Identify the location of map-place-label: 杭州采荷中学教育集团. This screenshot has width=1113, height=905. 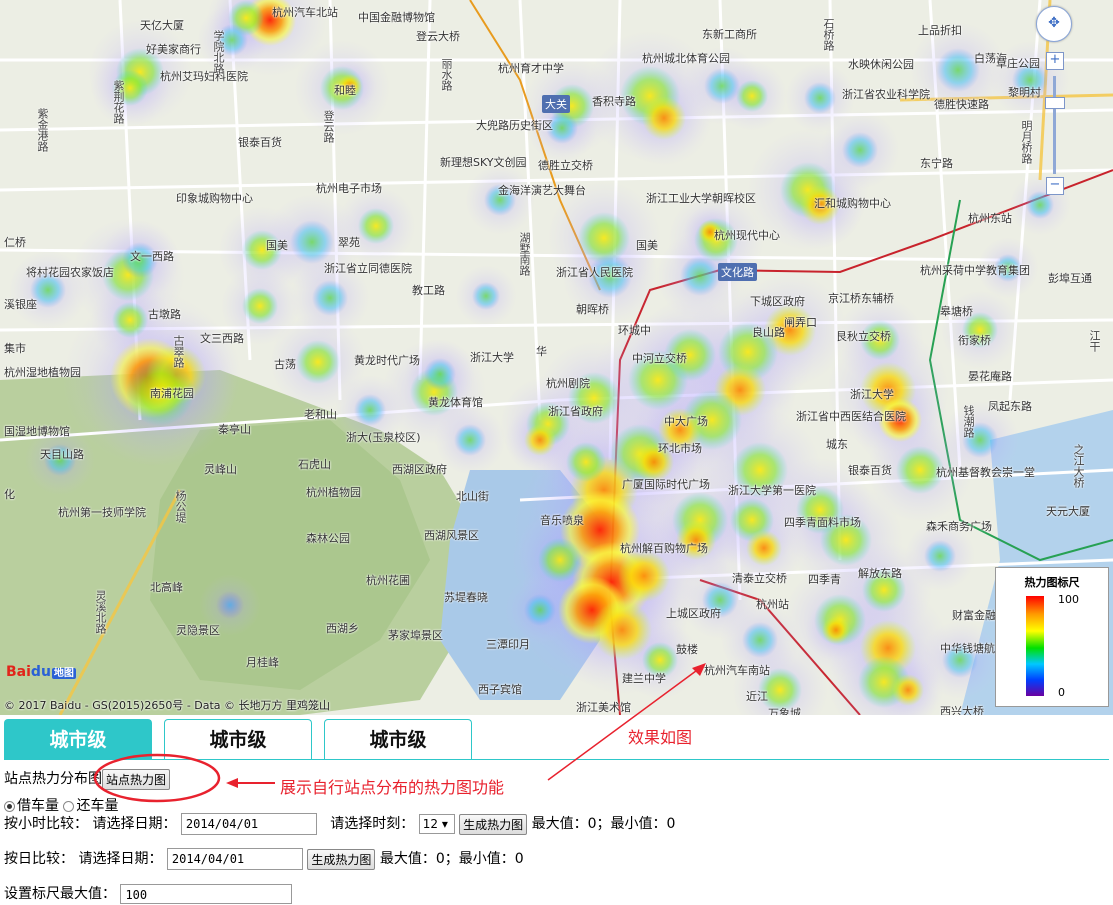
(975, 270).